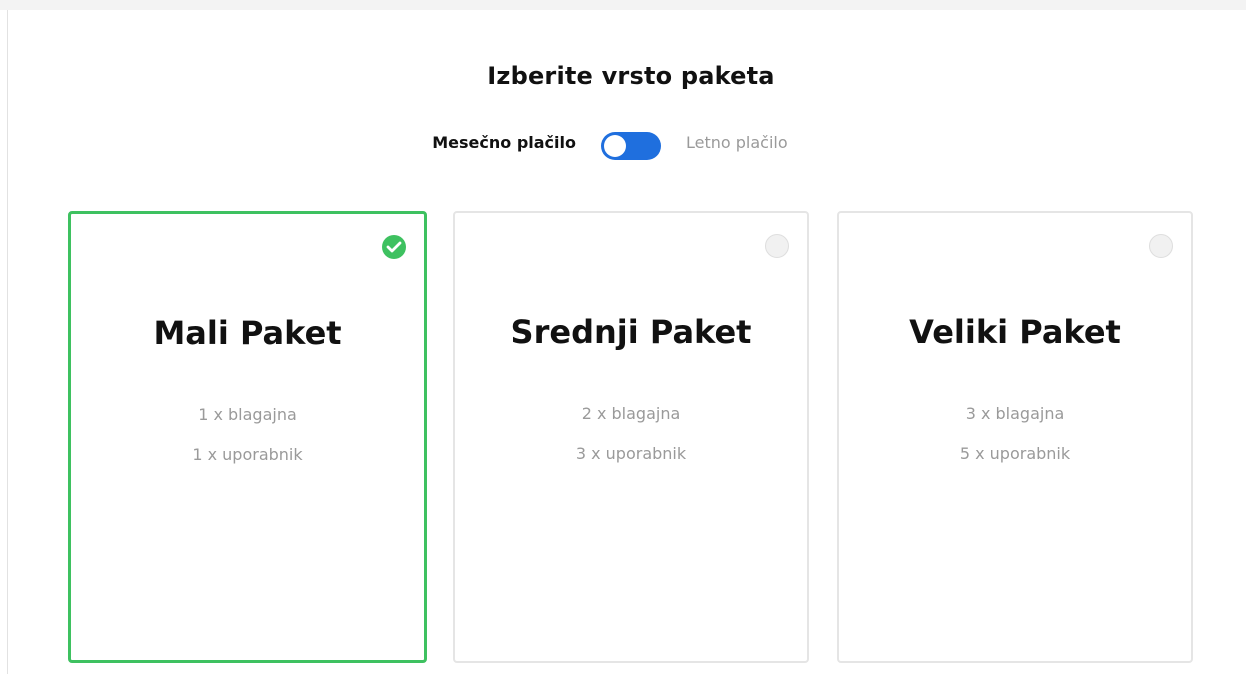 Image resolution: width=1246 pixels, height=674 pixels. Describe the element at coordinates (631, 413) in the screenshot. I see `plan-feature-registers: 2 x blagajna` at that location.